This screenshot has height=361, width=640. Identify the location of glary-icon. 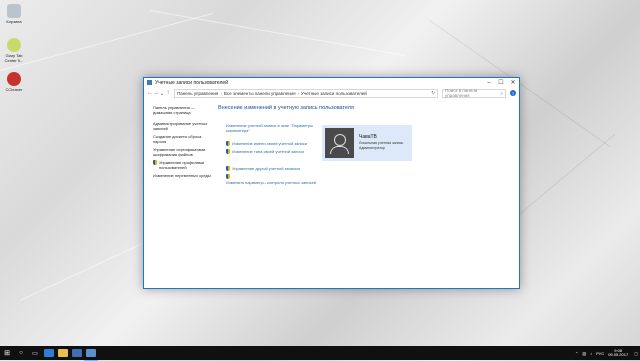
(14, 45).